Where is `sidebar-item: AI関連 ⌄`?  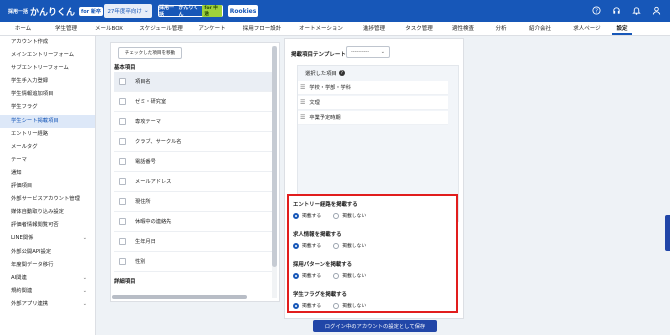 sidebar-item: AI関連 ⌄ is located at coordinates (47, 278).